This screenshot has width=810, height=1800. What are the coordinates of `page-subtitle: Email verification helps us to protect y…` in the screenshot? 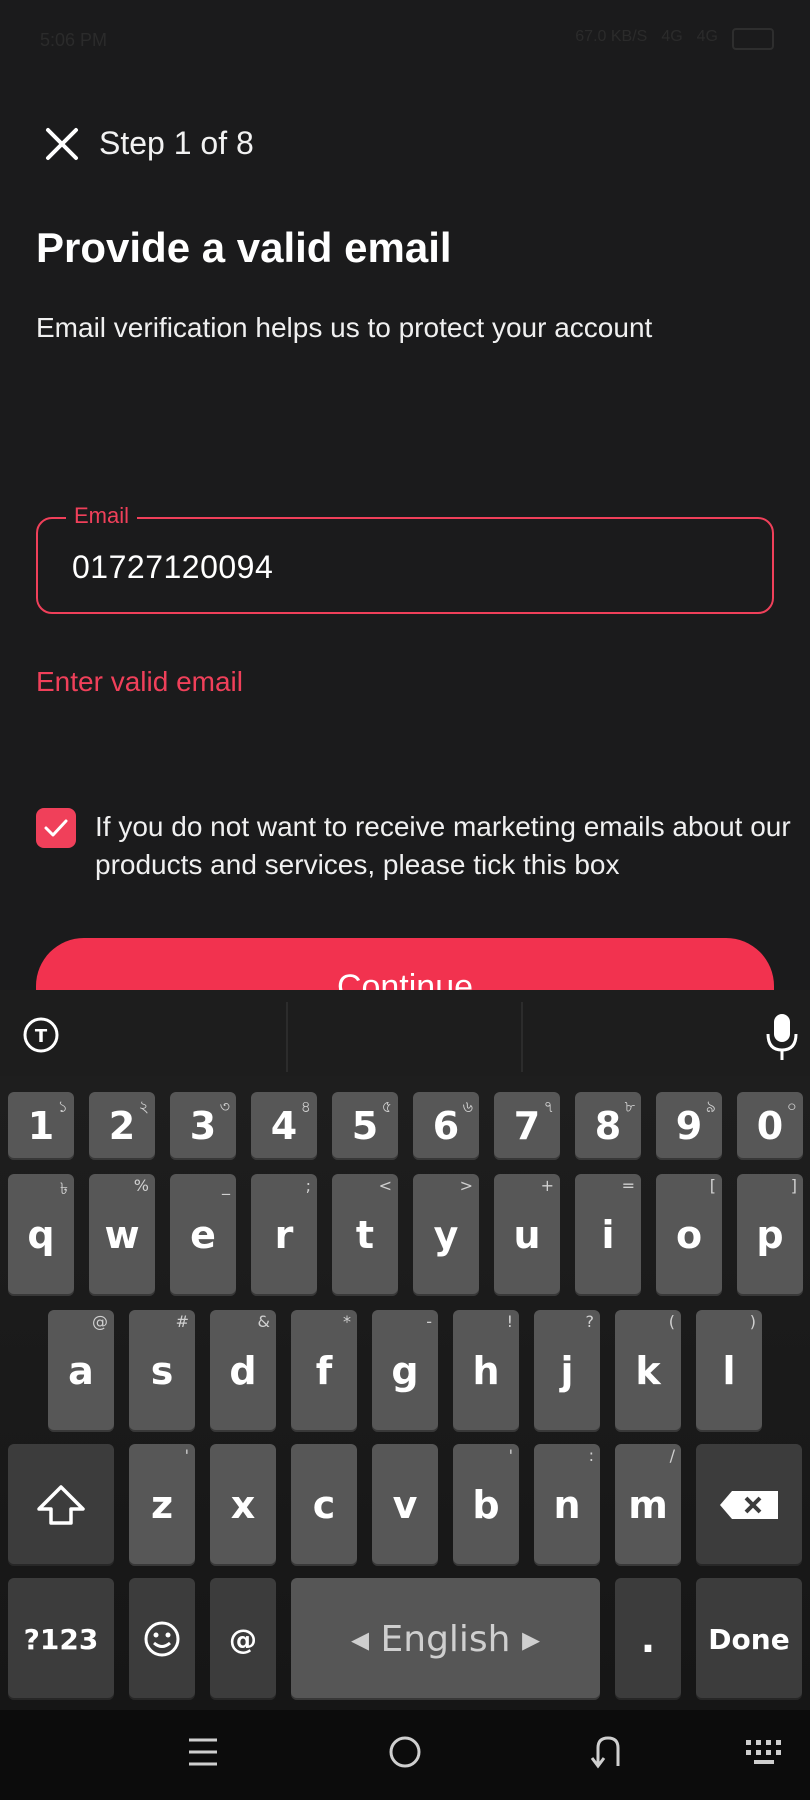 It's located at (344, 327).